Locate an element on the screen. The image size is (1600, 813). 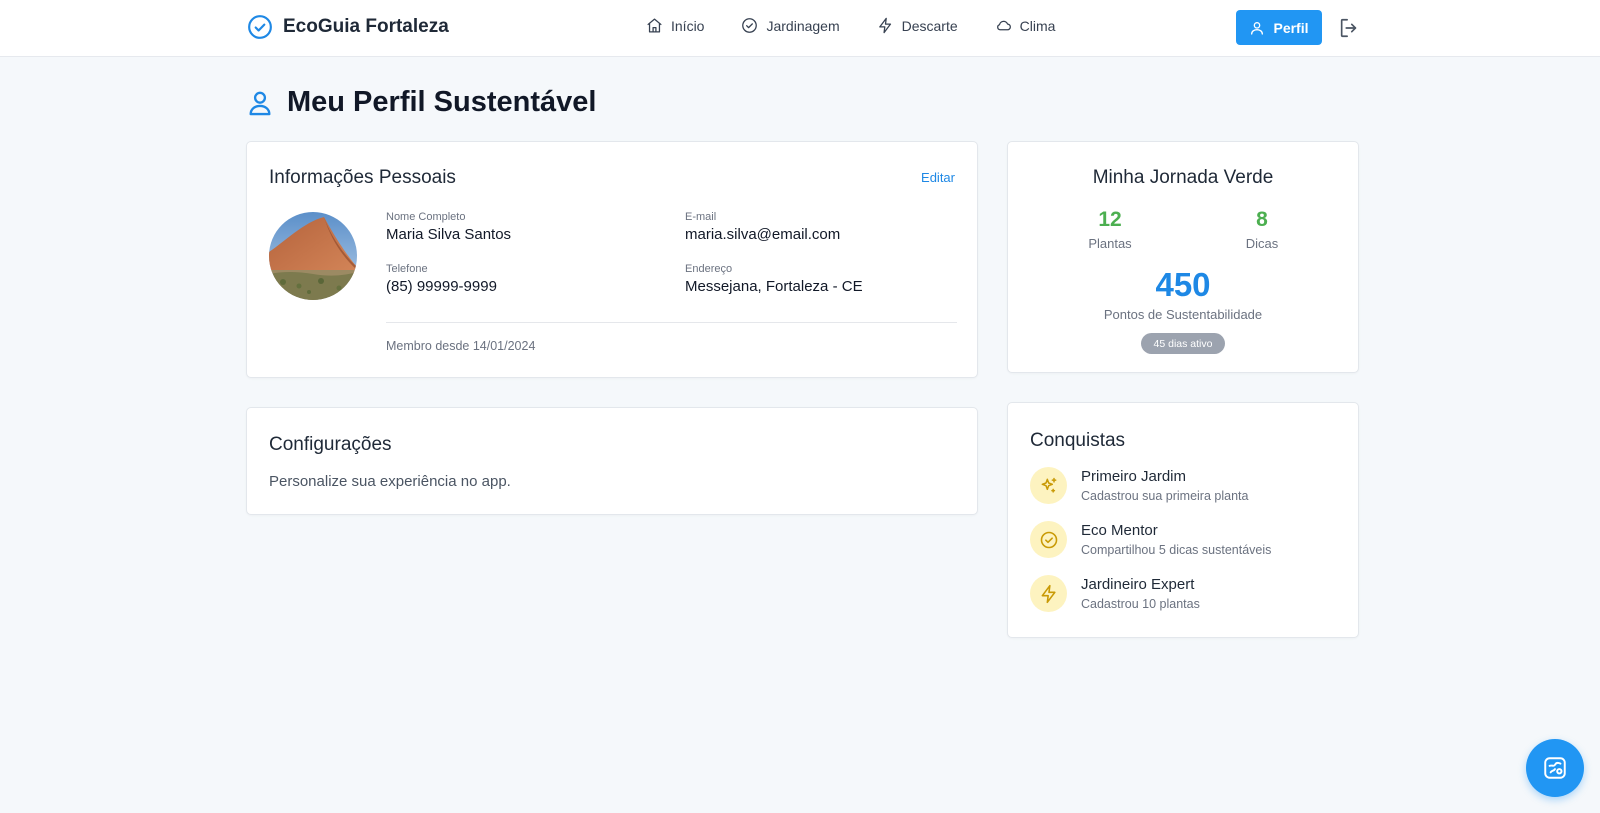
profile-button: Perfil is located at coordinates (1279, 27).